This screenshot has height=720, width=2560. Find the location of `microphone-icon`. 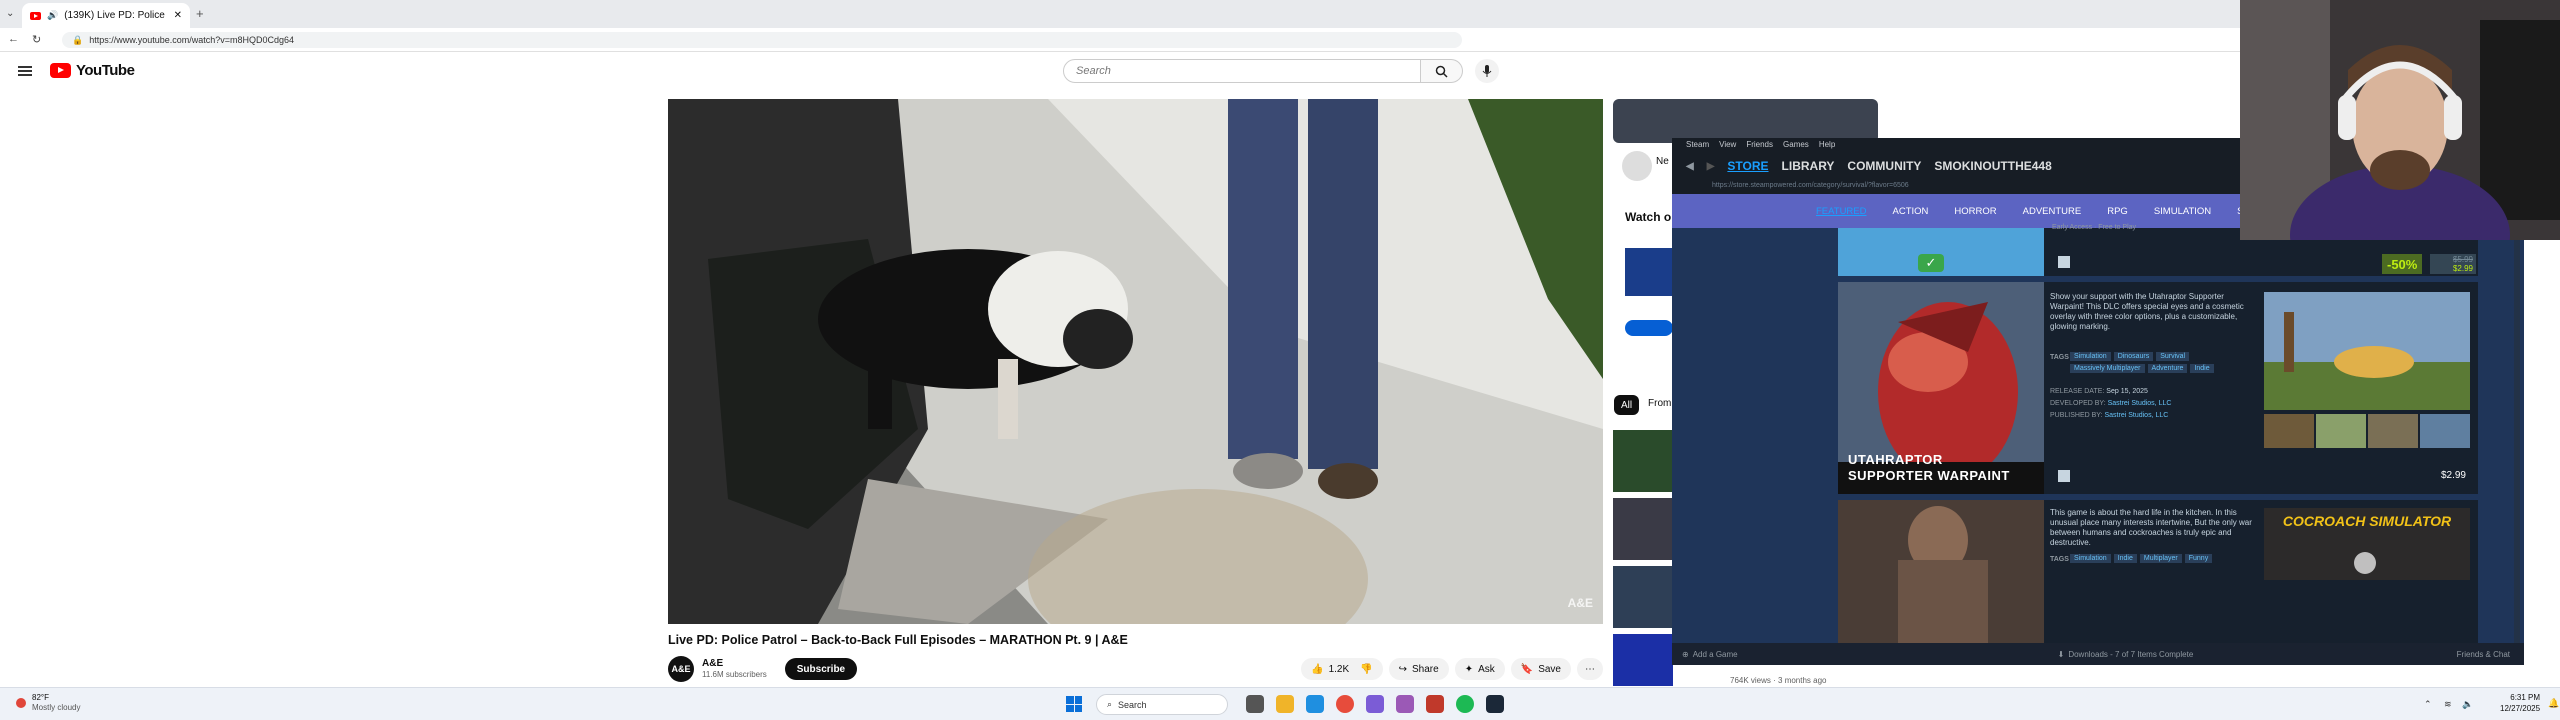

microphone-icon is located at coordinates (1487, 70).